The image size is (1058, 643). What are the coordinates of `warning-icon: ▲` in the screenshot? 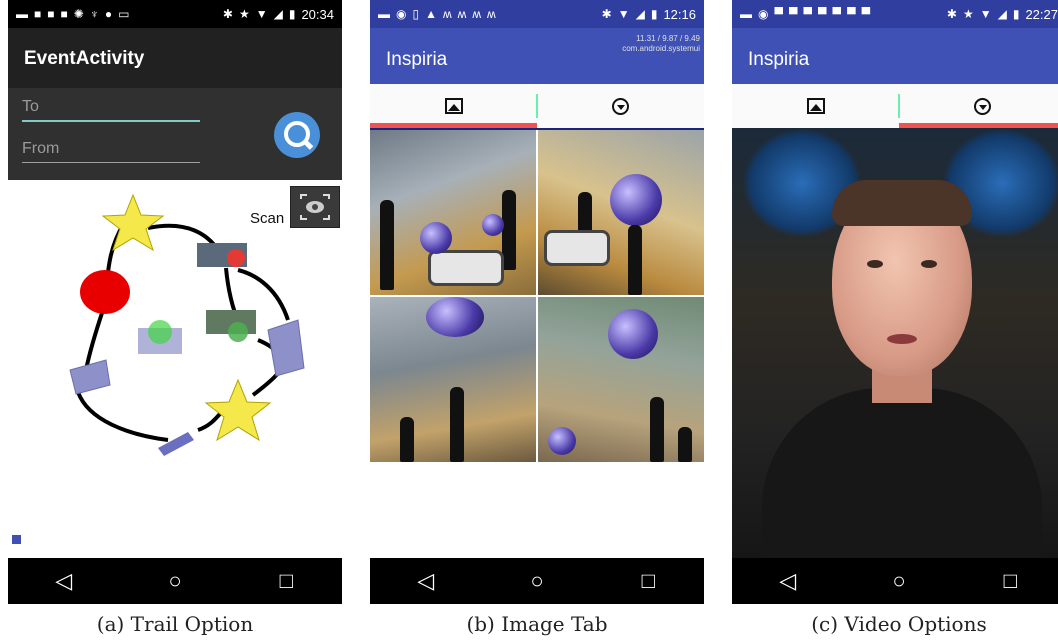 It's located at (431, 14).